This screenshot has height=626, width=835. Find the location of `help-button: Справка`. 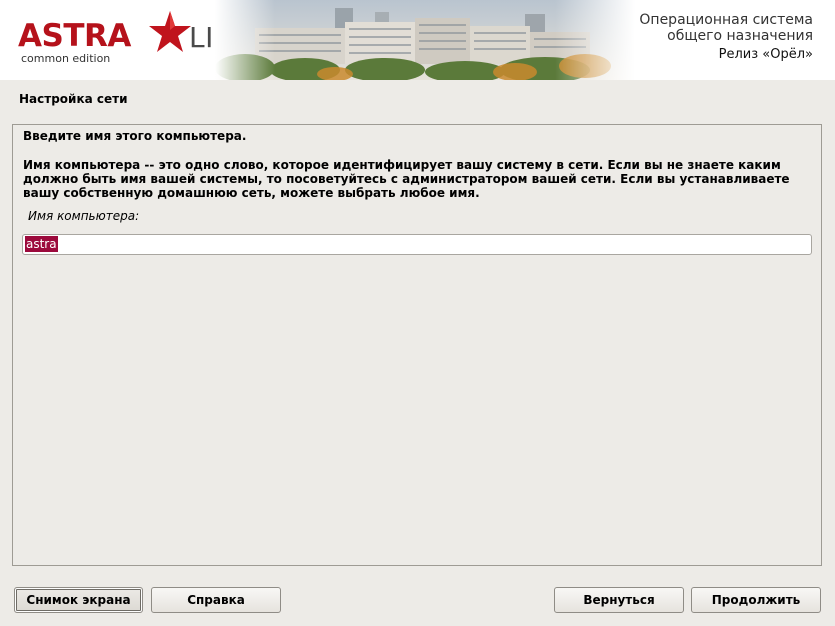

help-button: Справка is located at coordinates (216, 600).